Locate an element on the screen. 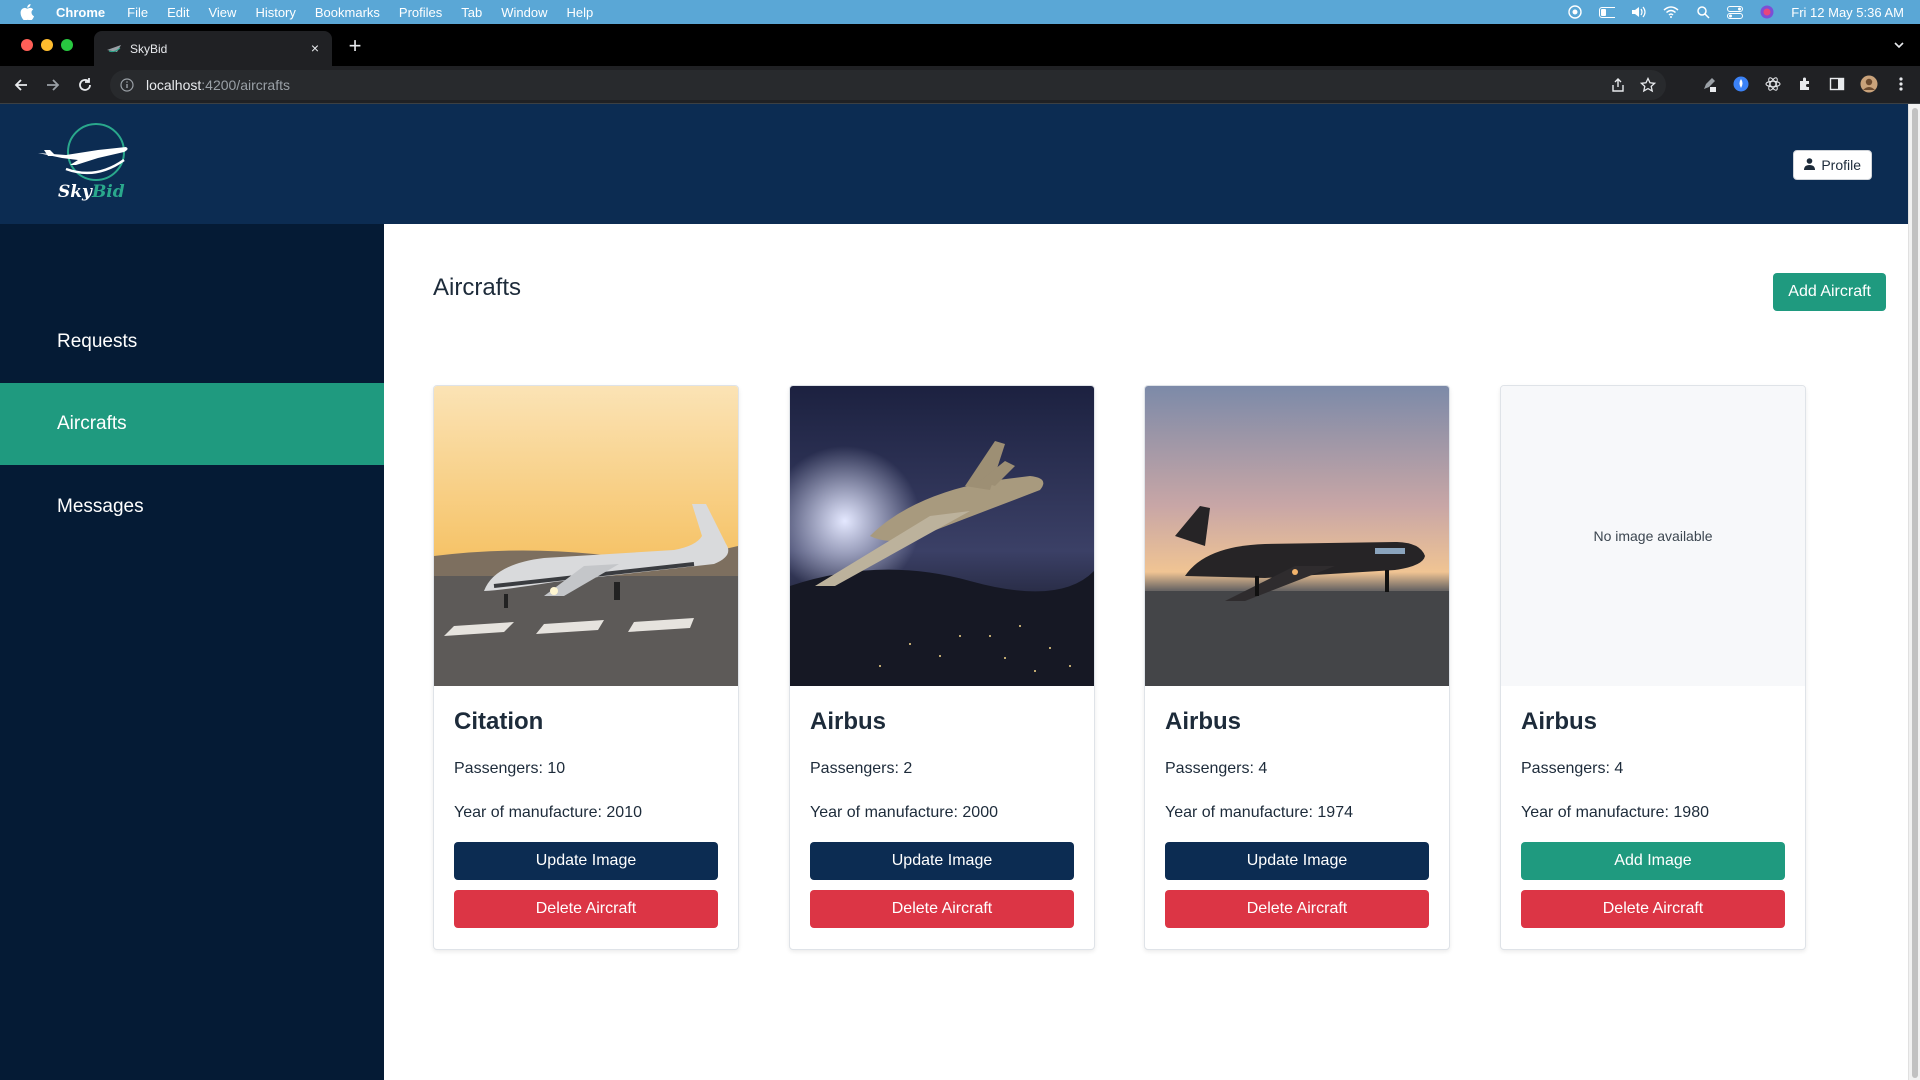 This screenshot has height=1080, width=1920. share-icon is located at coordinates (1618, 87).